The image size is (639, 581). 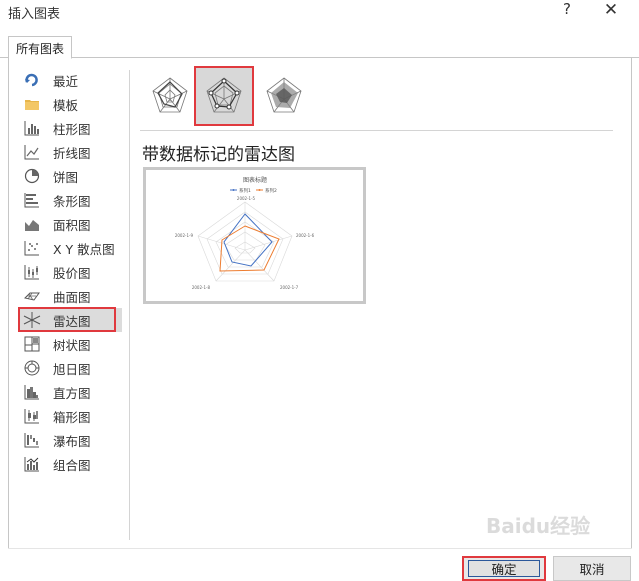 What do you see at coordinates (32, 296) in the screenshot?
I see `surface-chart-icon` at bounding box center [32, 296].